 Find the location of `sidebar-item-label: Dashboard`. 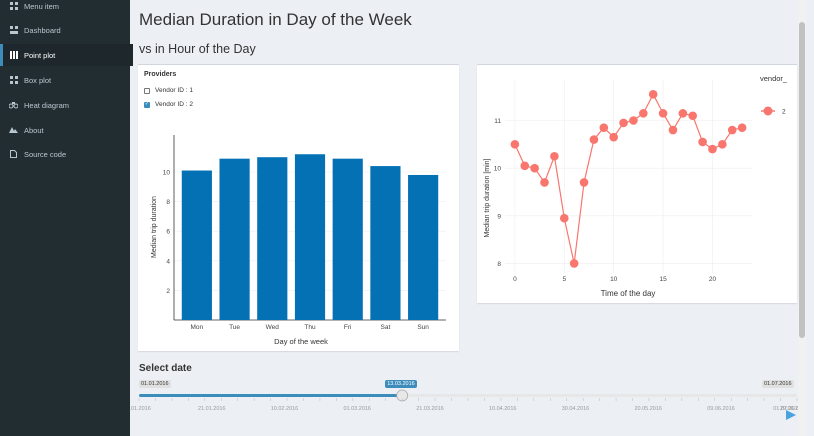

sidebar-item-label: Dashboard is located at coordinates (42, 30).